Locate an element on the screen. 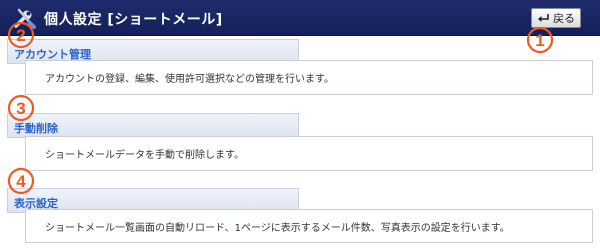  back-button: 戻る is located at coordinates (556, 18).